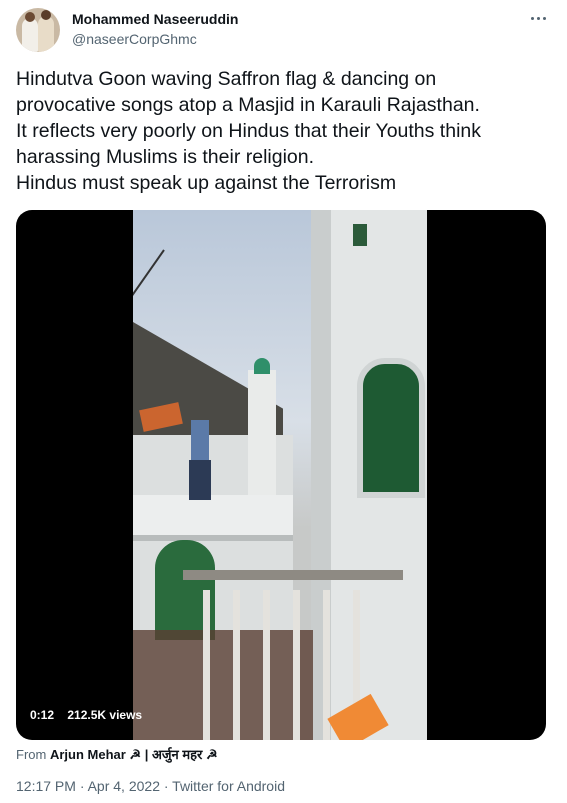 Image resolution: width=567 pixels, height=803 pixels. Describe the element at coordinates (105, 715) in the screenshot. I see `video-views: 212.5K views` at that location.